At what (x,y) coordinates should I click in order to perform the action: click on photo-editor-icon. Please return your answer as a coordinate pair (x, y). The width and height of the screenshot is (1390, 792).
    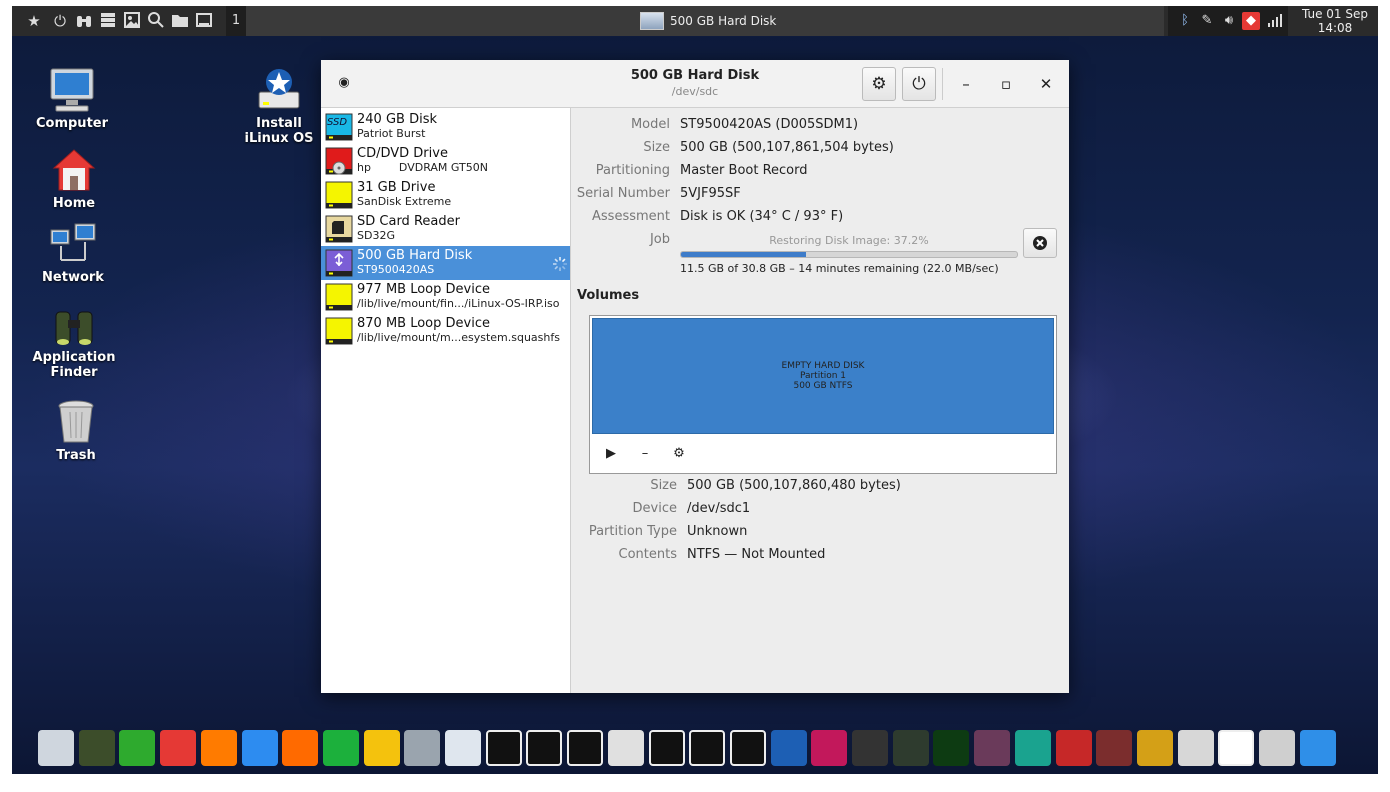
    Looking at the image, I should click on (992, 748).